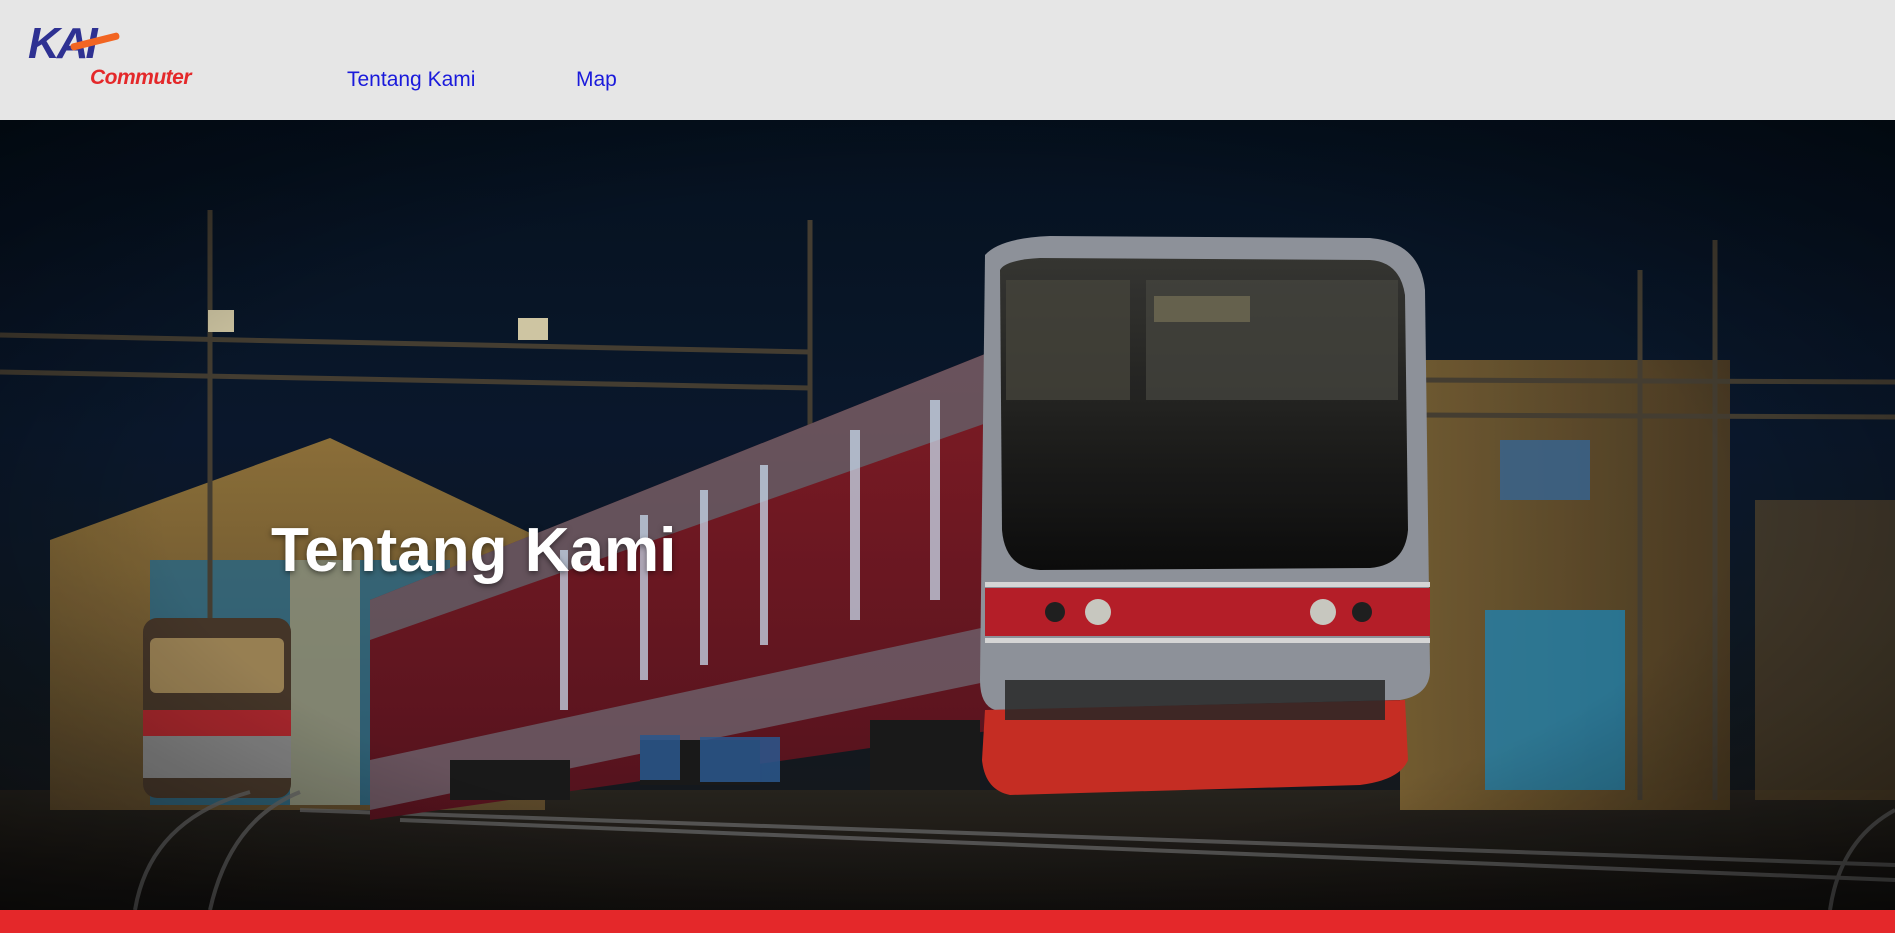  Describe the element at coordinates (411, 80) in the screenshot. I see `nav-link-tentang-kami: Tentang Kami` at that location.